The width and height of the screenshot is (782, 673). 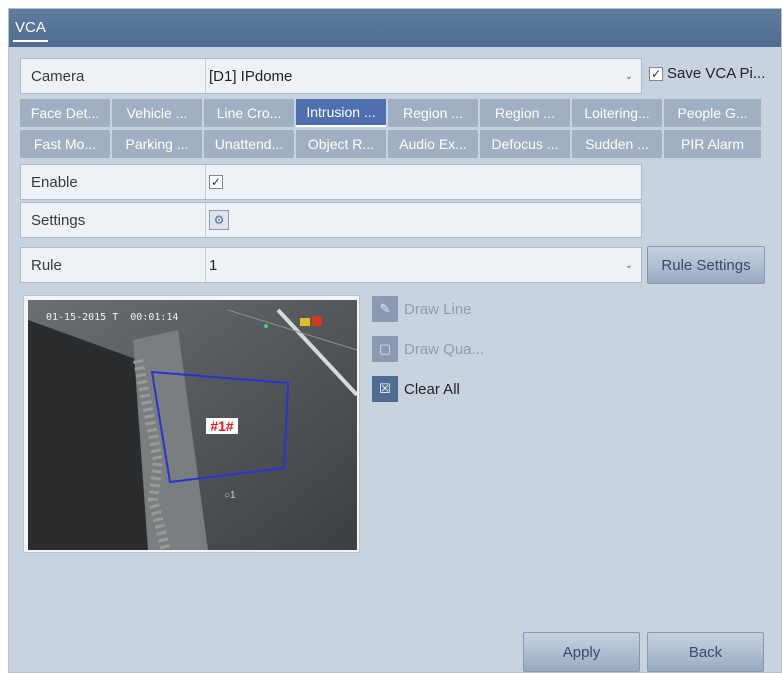 I want to click on enable-row: Enable ✓, so click(x=331, y=182).